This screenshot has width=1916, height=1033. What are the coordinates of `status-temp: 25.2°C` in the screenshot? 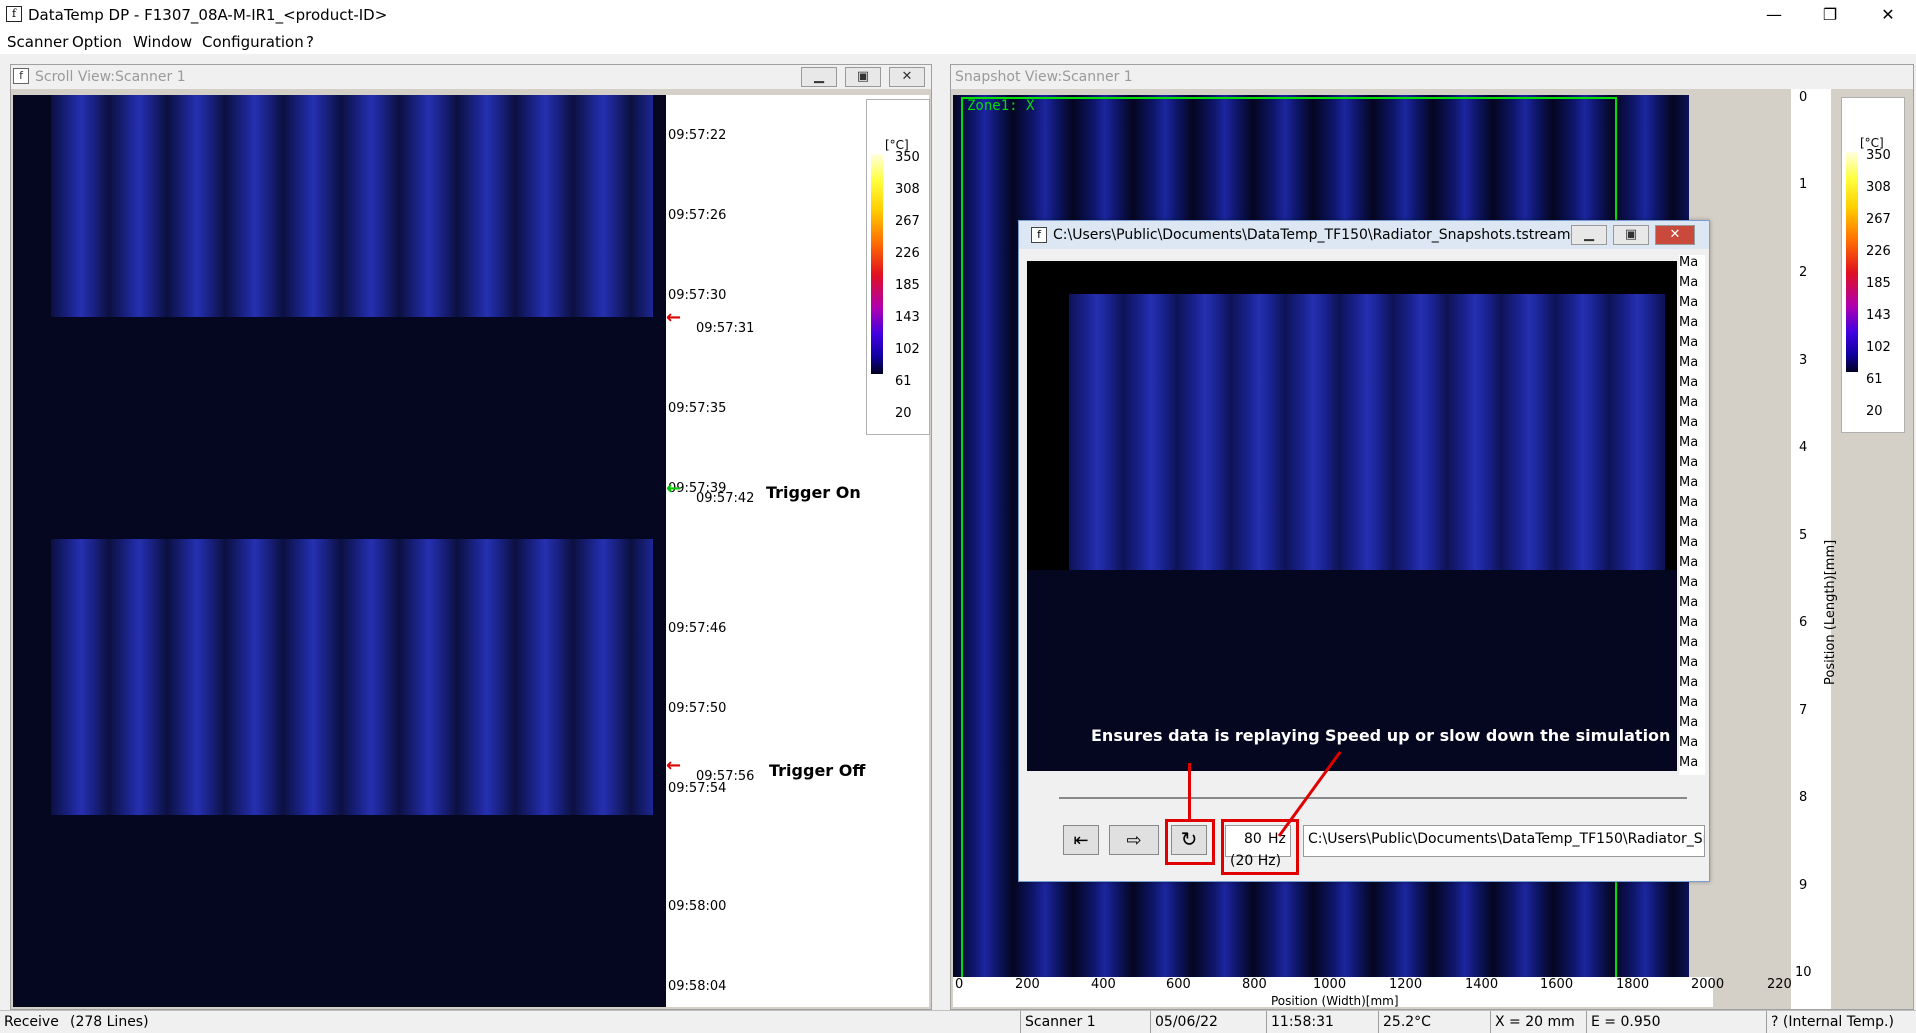 It's located at (1434, 1022).